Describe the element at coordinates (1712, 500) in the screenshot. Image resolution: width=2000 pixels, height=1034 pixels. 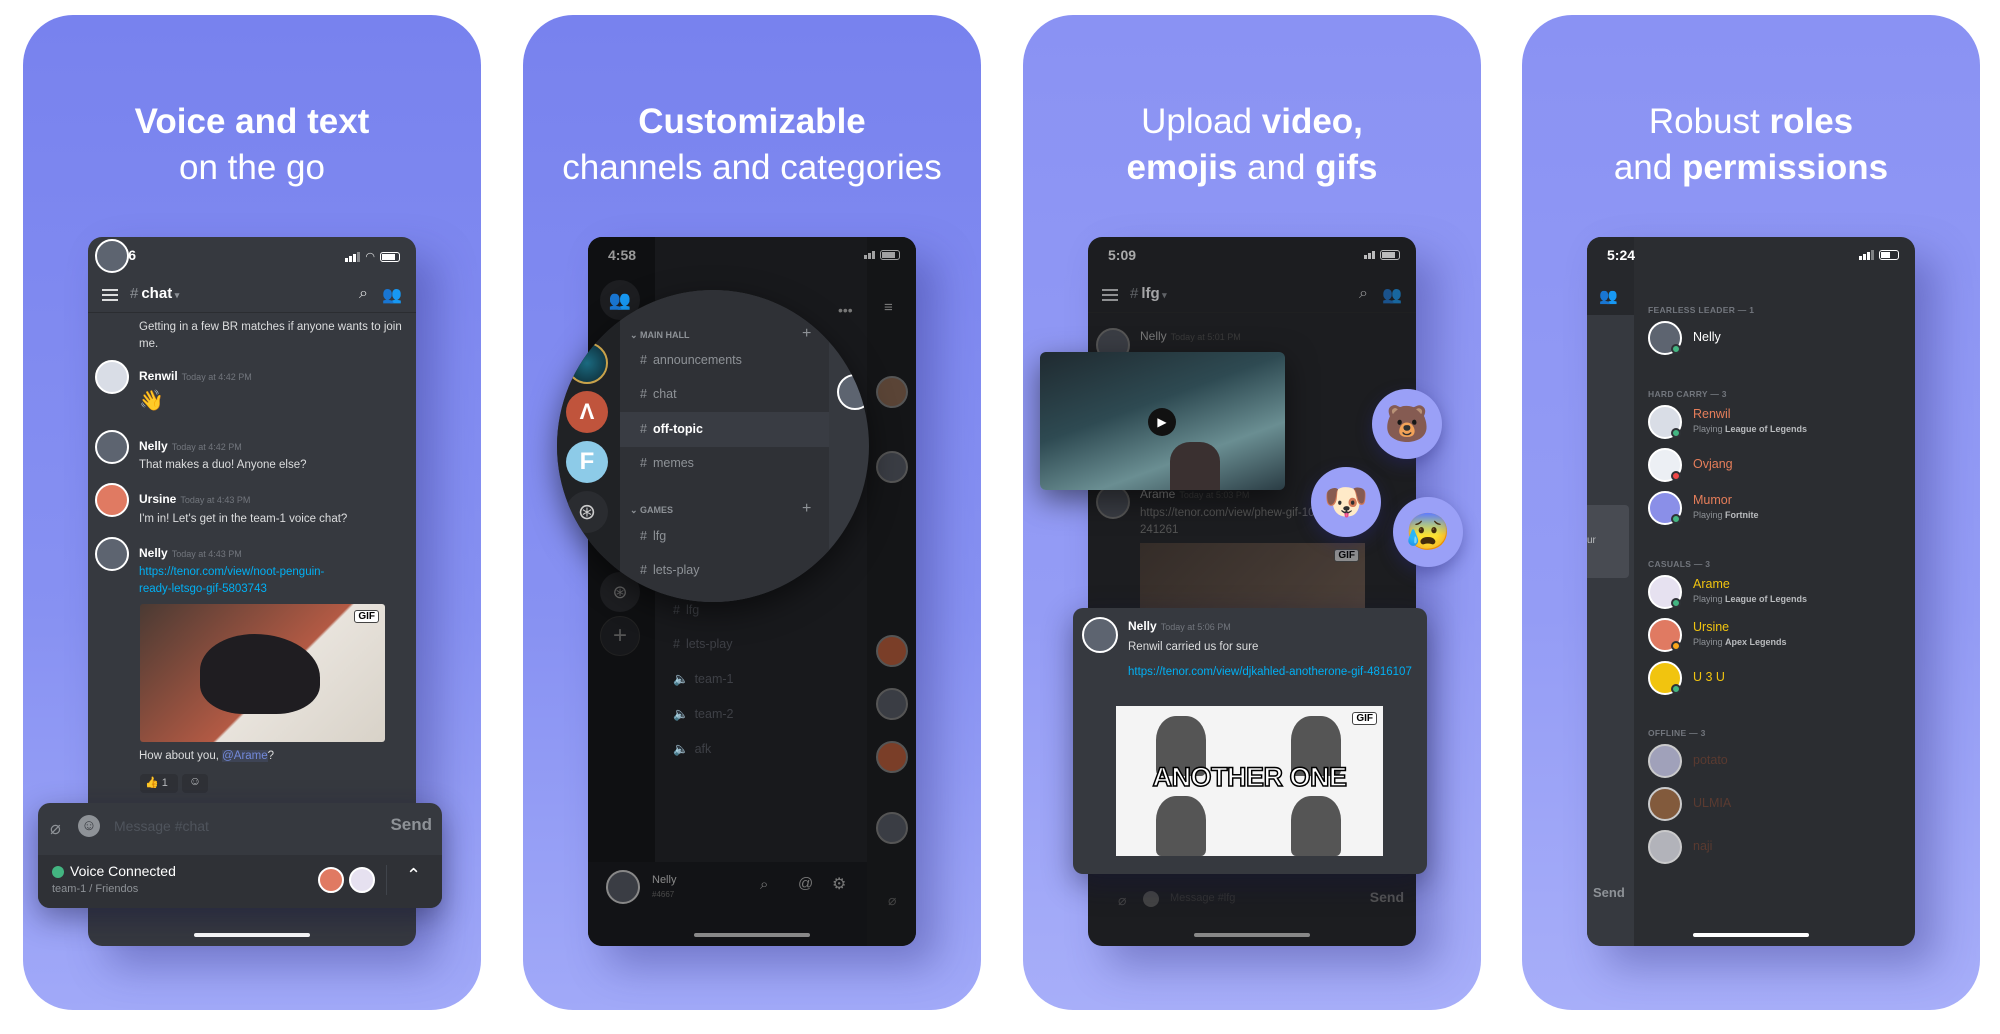
I see `member-name: Mumor` at that location.